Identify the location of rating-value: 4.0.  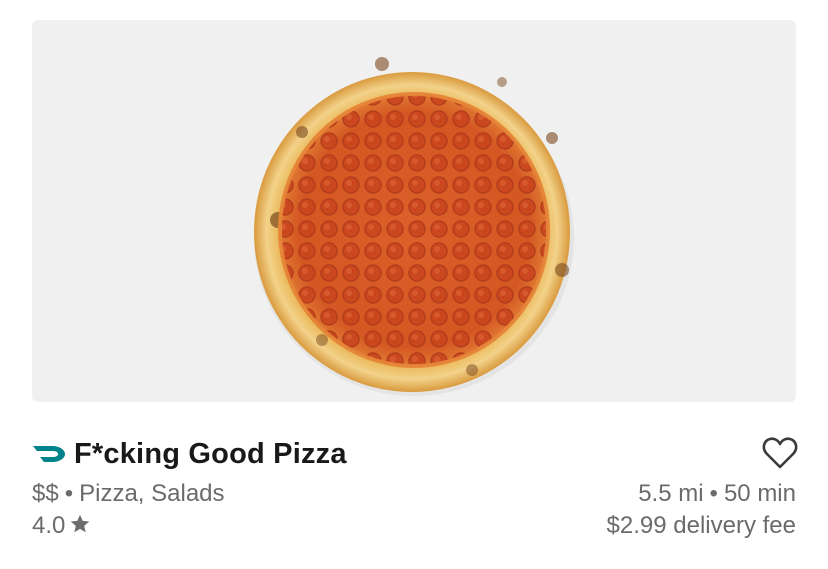
(49, 525).